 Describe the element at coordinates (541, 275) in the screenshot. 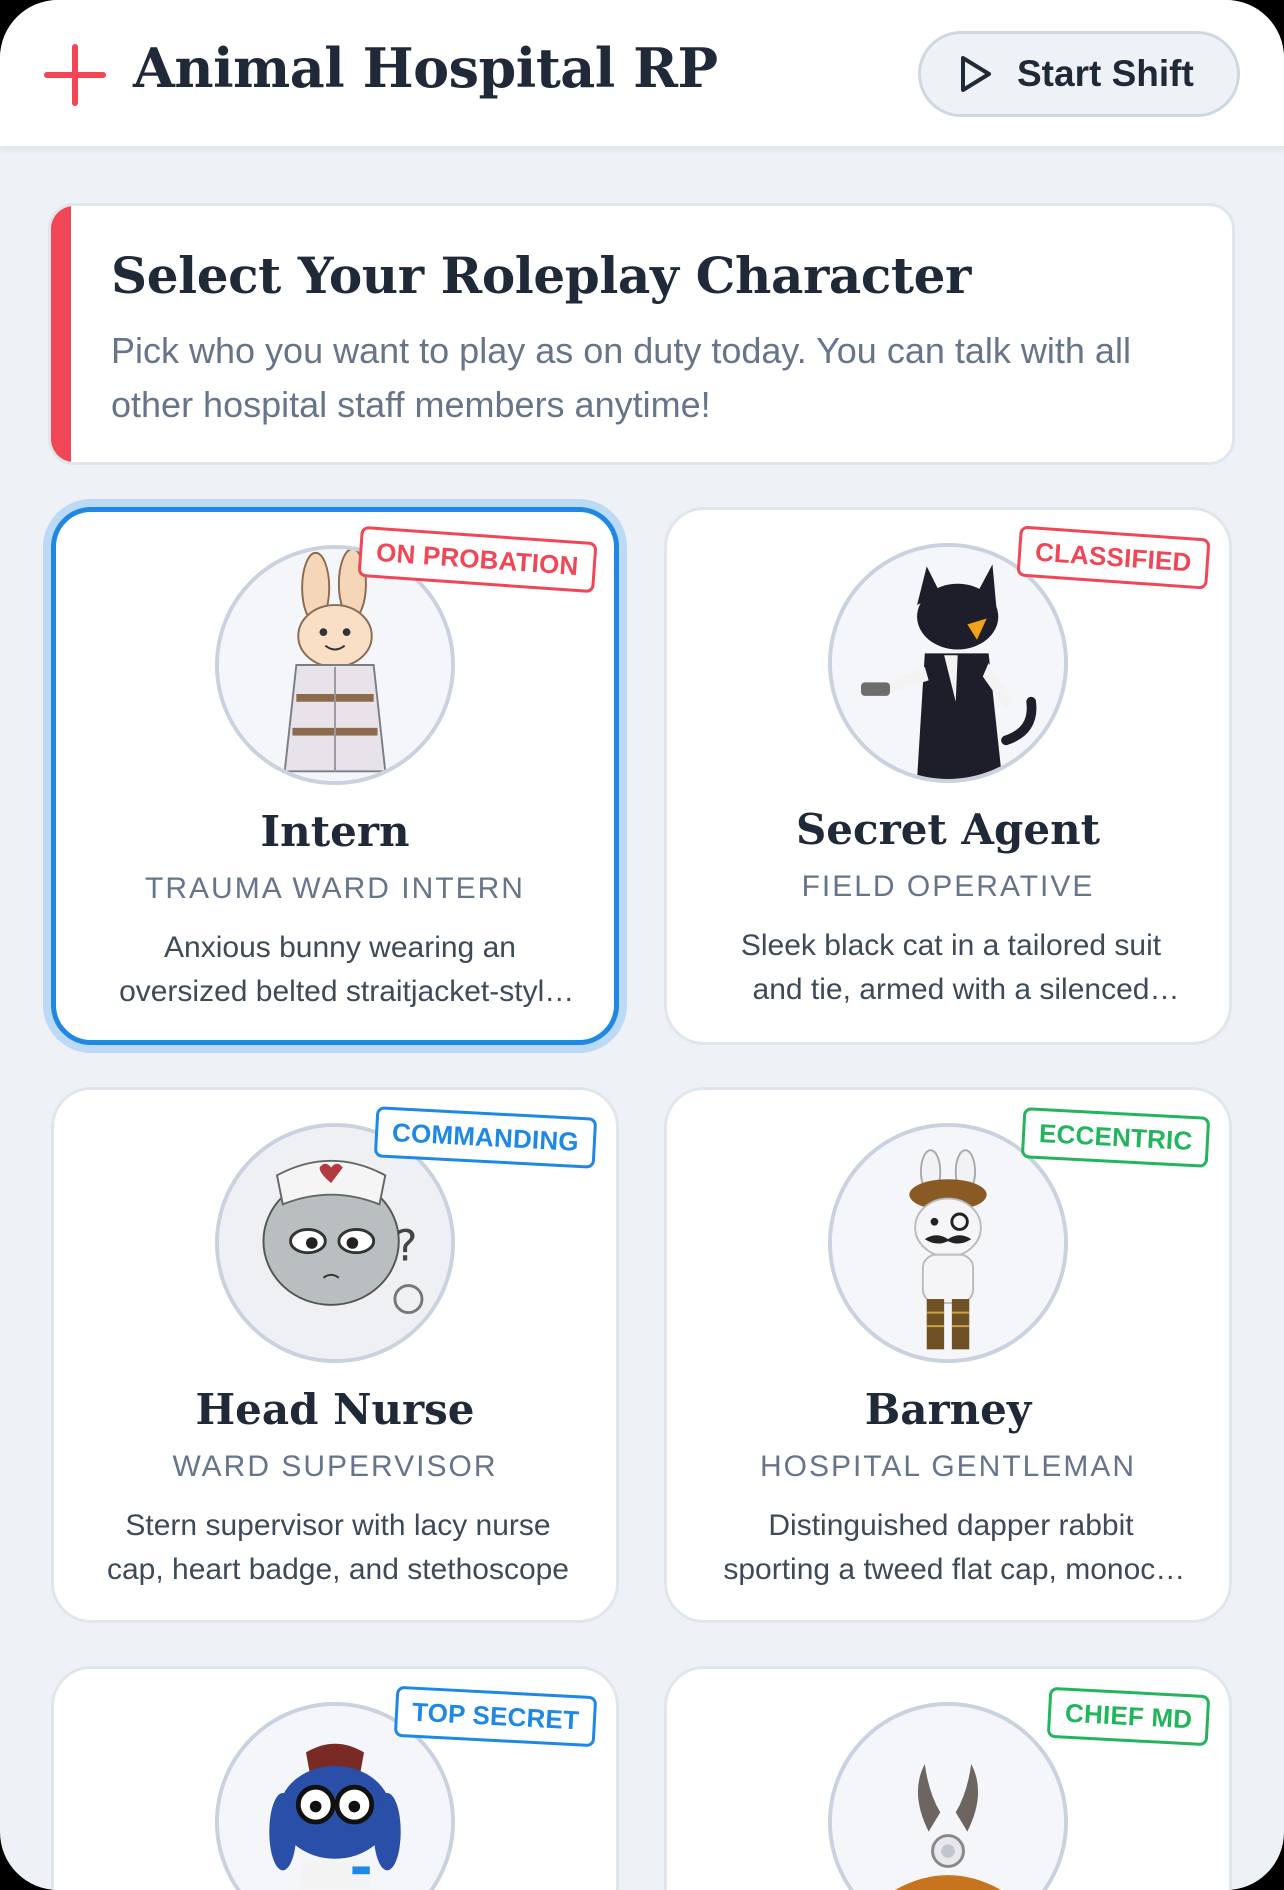

I see `intro-title: Select Your Roleplay Character` at that location.